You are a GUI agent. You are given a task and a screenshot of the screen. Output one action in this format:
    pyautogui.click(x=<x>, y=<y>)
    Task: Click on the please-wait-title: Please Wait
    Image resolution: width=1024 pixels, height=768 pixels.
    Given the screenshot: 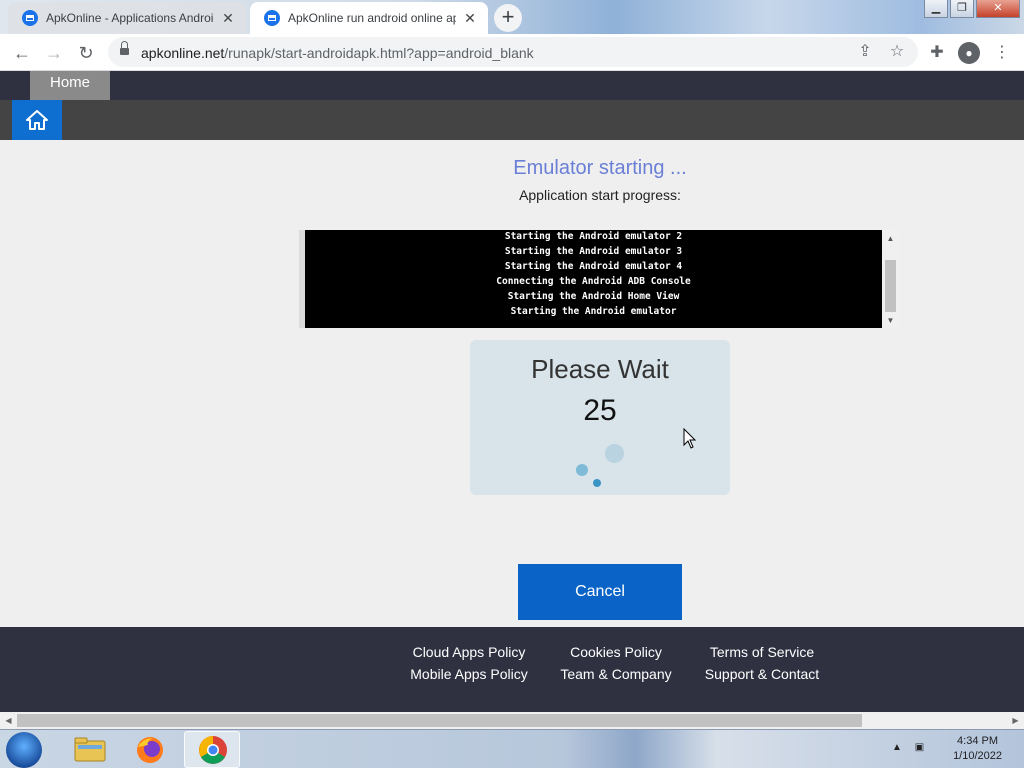 What is the action you would take?
    pyautogui.click(x=600, y=369)
    